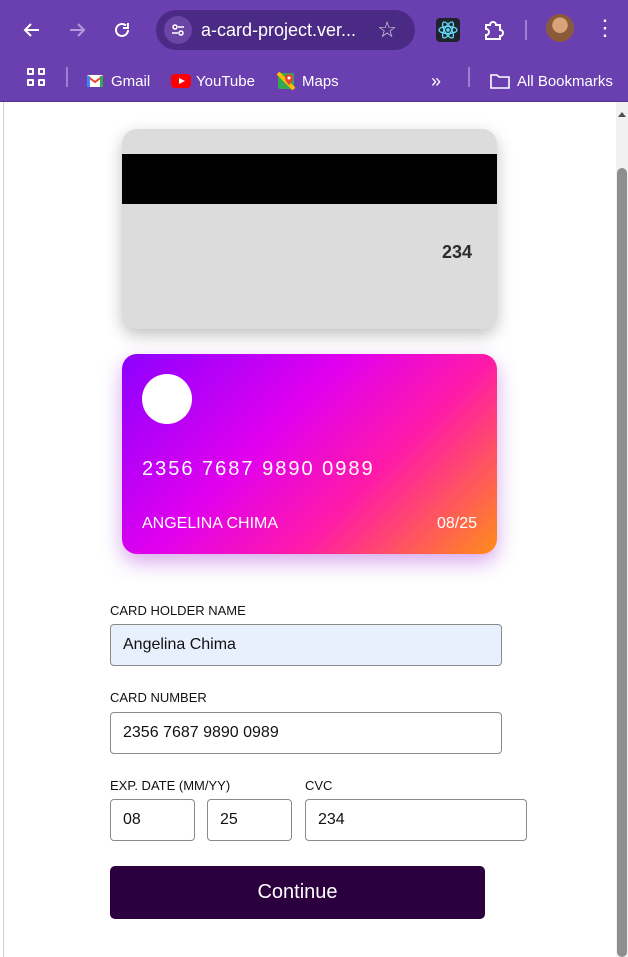 The width and height of the screenshot is (628, 957). I want to click on maps-icon, so click(286, 81).